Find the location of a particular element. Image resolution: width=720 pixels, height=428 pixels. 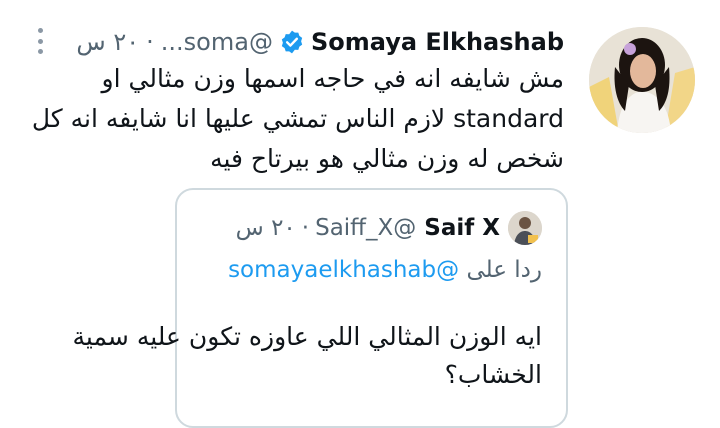

author-name: Somaya Elkhashab is located at coordinates (437, 42).